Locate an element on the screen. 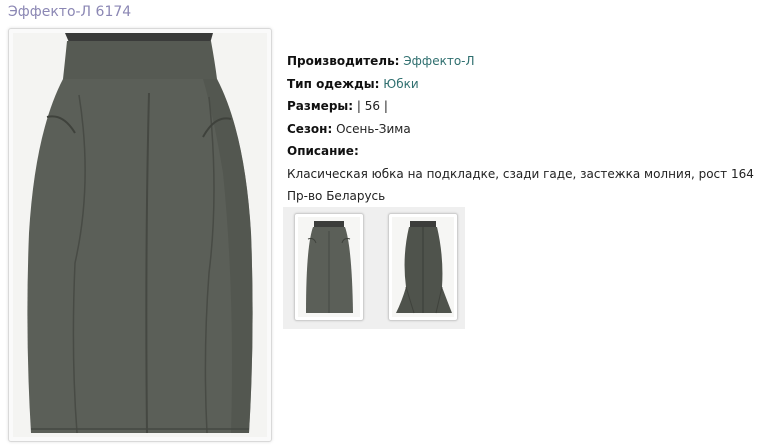 Image resolution: width=758 pixels, height=446 pixels. skirt-back-thumbnail is located at coordinates (423, 267).